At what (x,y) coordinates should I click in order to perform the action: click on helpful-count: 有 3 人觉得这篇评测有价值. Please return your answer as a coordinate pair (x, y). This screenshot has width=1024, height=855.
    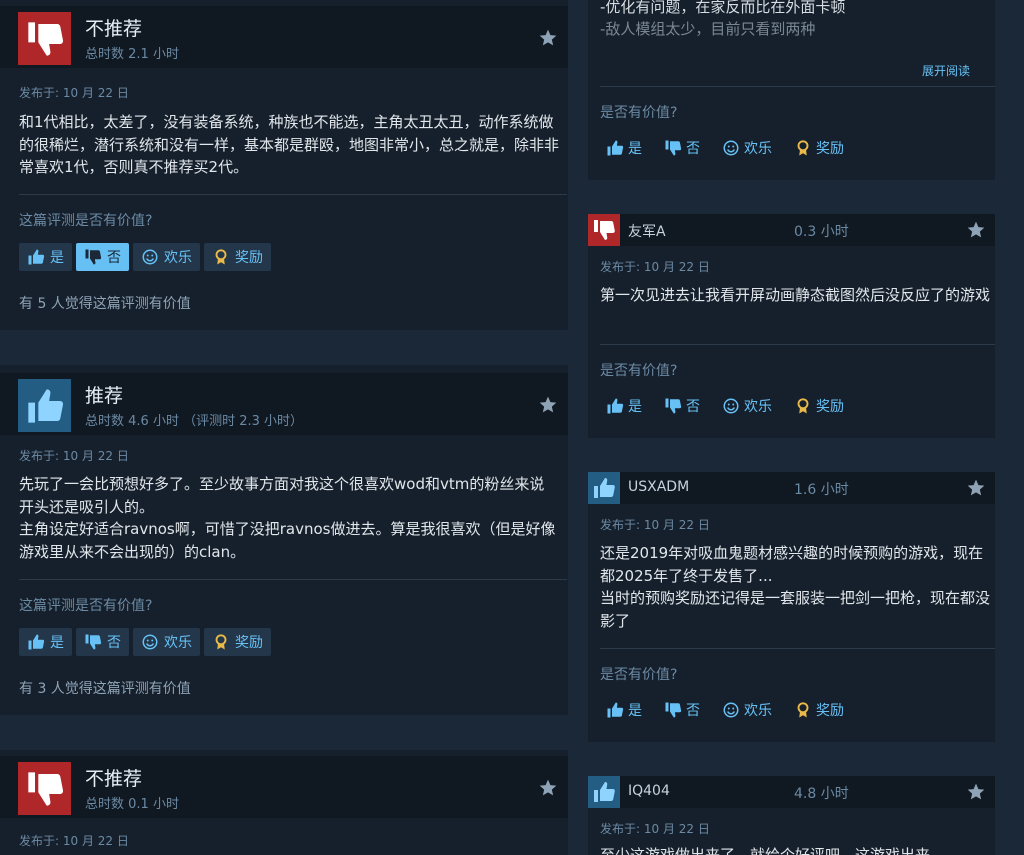
    Looking at the image, I should click on (105, 689).